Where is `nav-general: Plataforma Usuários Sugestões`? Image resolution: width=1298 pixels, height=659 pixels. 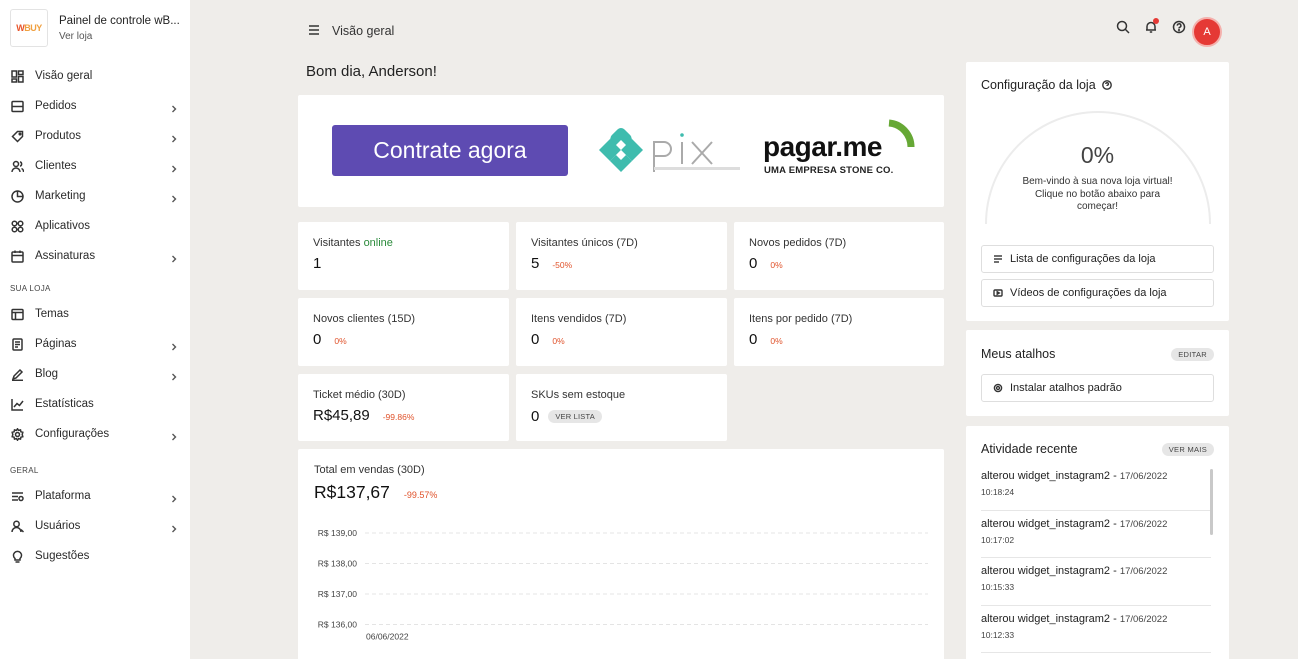 nav-general: Plataforma Usuários Sugestões is located at coordinates (95, 526).